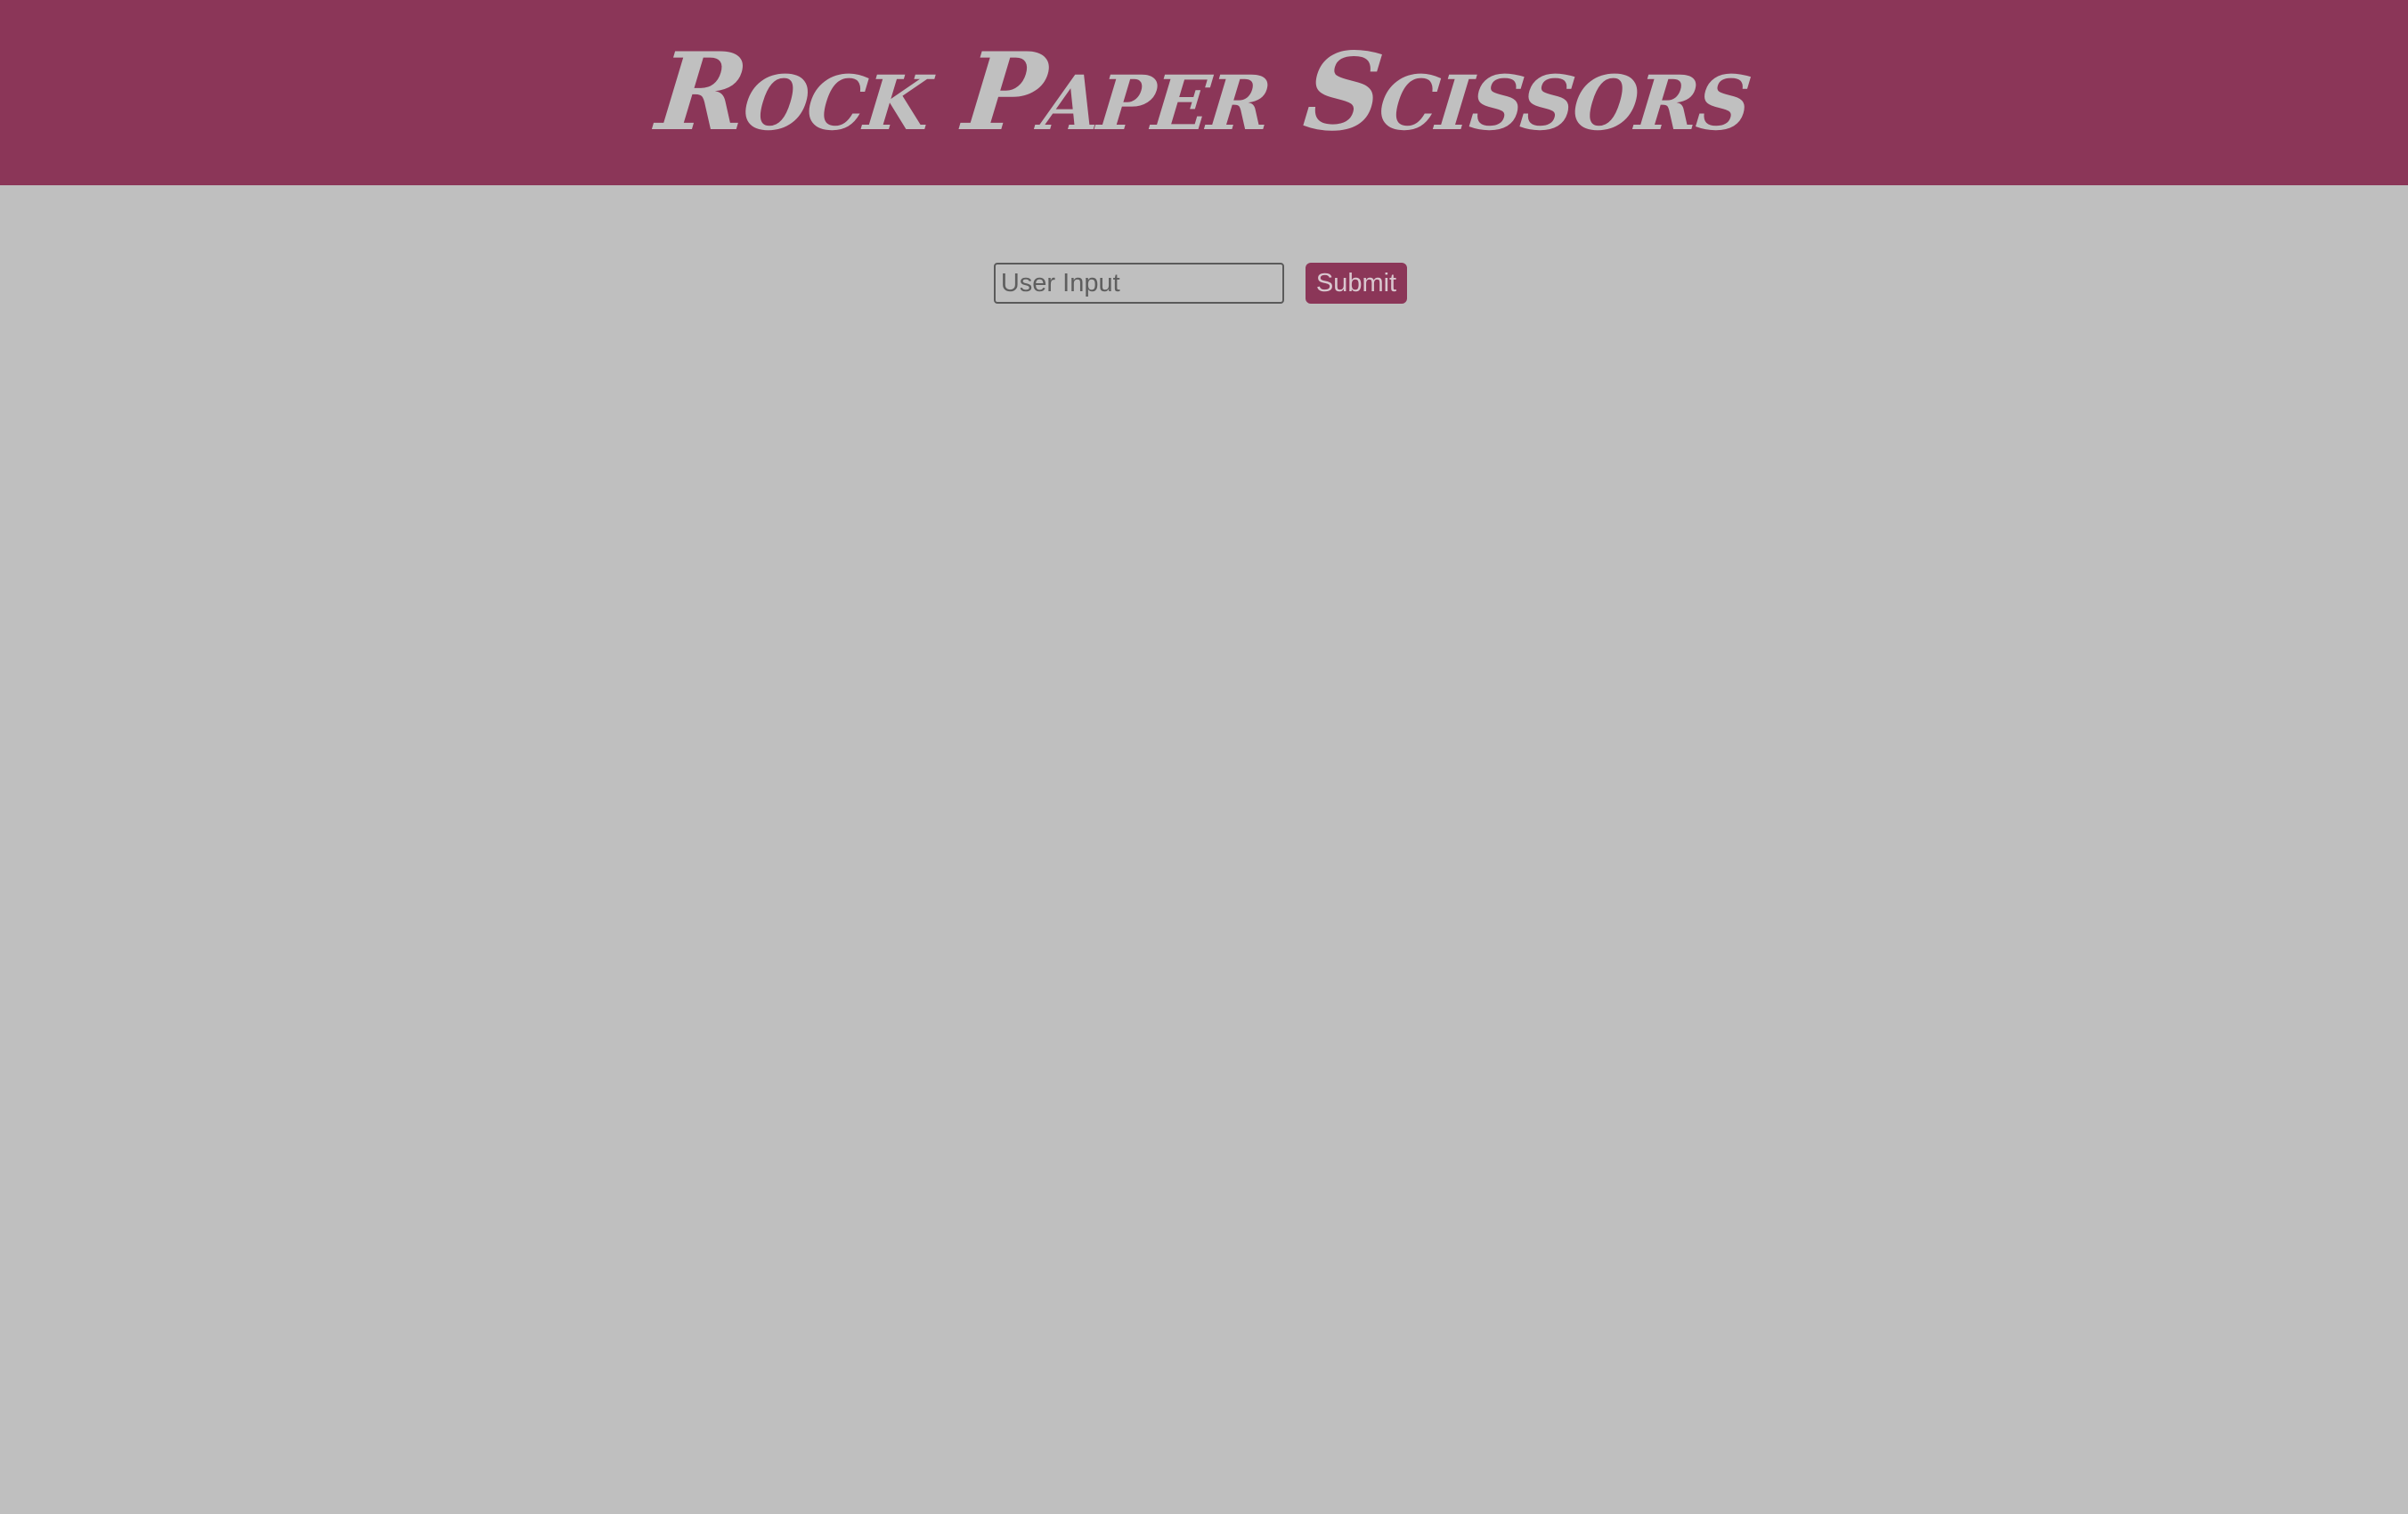 This screenshot has height=1514, width=2408. I want to click on user-input-field, so click(1138, 283).